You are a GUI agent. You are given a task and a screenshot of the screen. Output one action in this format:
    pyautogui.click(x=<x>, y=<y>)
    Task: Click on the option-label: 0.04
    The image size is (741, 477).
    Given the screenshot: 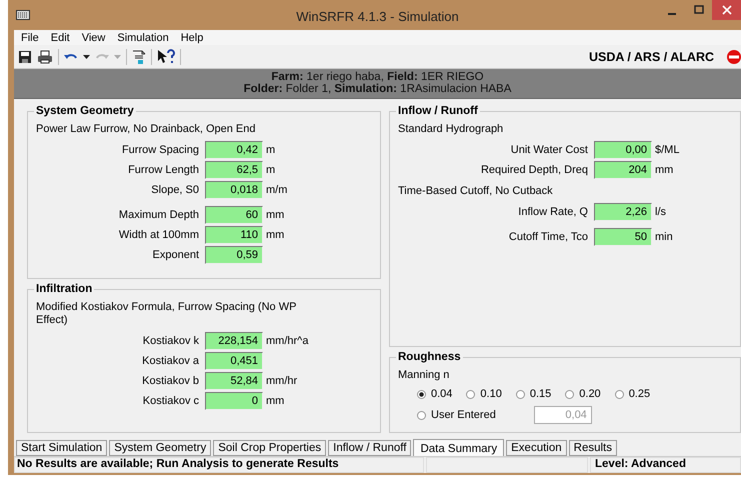 What is the action you would take?
    pyautogui.click(x=441, y=394)
    